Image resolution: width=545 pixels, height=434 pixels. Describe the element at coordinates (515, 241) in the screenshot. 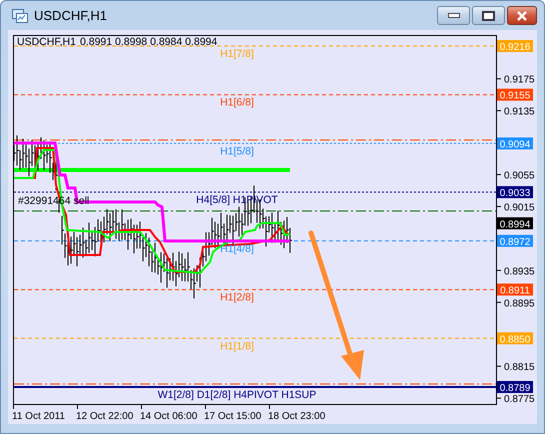

I see `price-tag: 0.8972` at that location.